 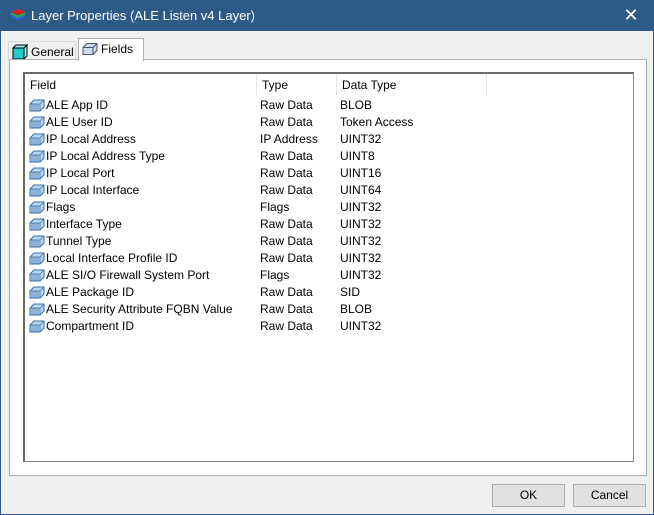 What do you see at coordinates (528, 495) in the screenshot?
I see `ok-button: OK` at bounding box center [528, 495].